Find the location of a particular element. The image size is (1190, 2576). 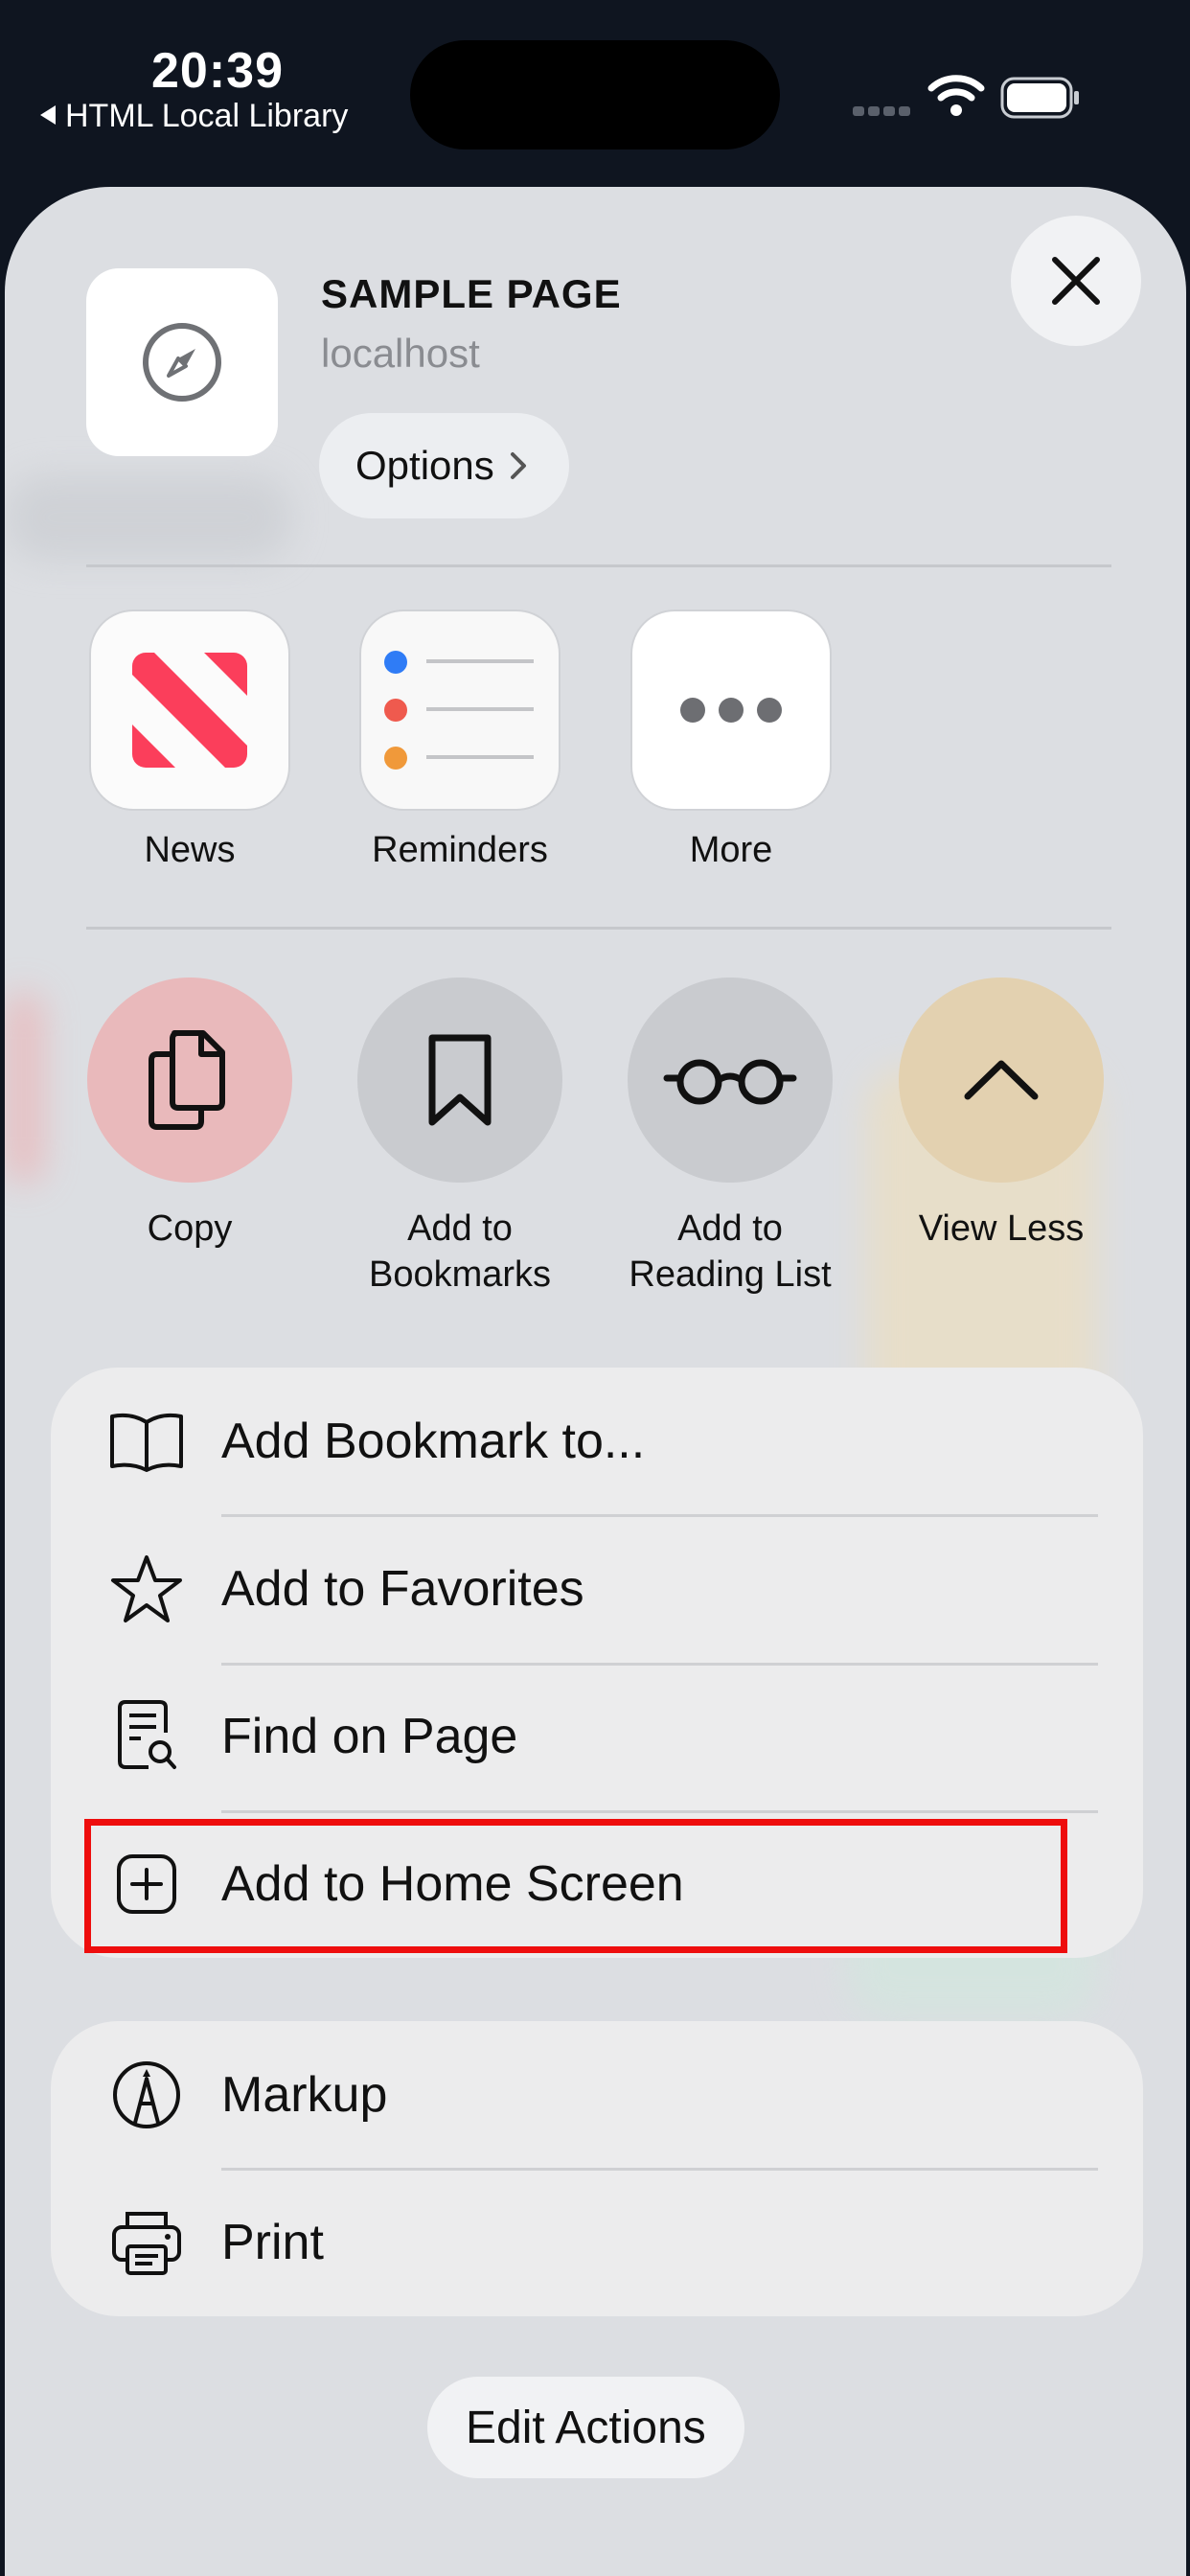

action-copy: Copy is located at coordinates (190, 1115).